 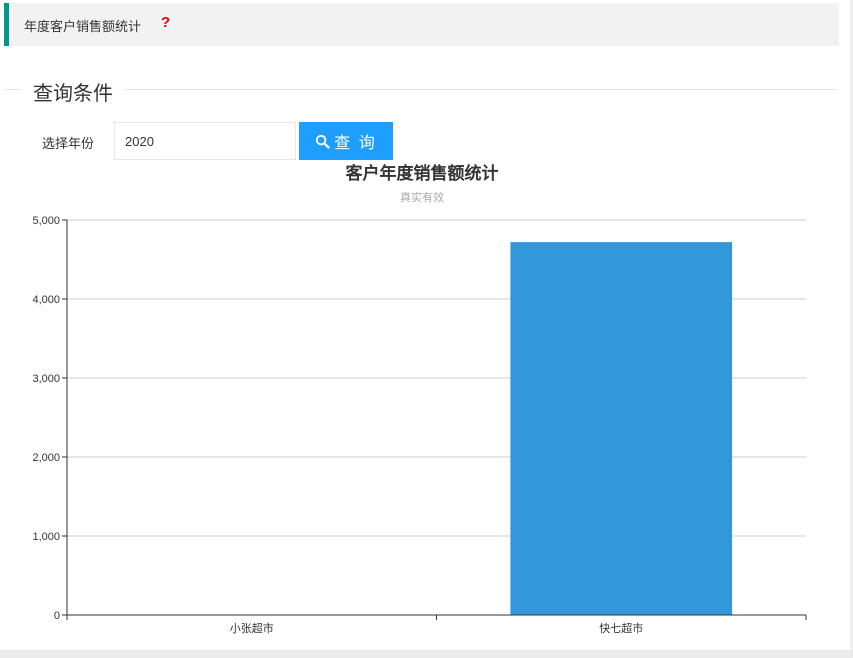 What do you see at coordinates (13, 89) in the screenshot?
I see `fieldset-border-left` at bounding box center [13, 89].